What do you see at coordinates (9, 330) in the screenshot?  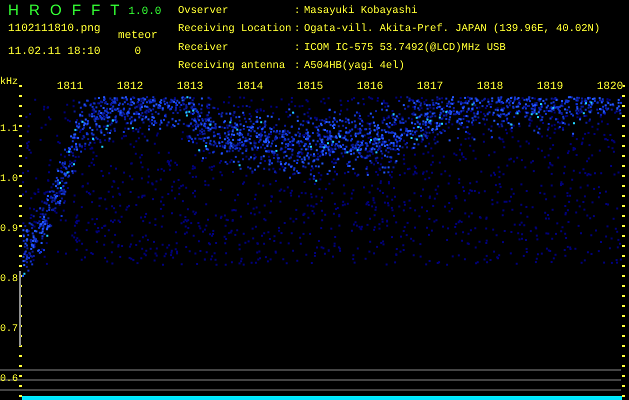 I see `frequency-label: 0.7` at bounding box center [9, 330].